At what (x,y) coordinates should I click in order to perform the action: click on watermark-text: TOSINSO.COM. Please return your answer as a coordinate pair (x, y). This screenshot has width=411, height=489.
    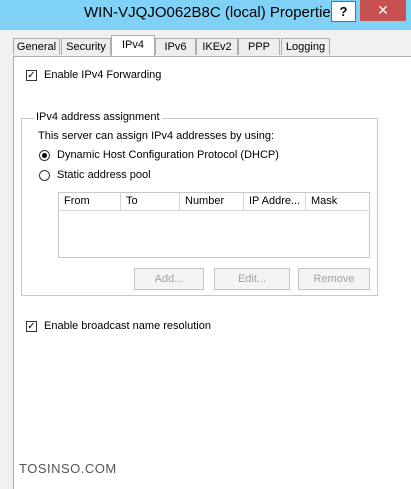
    Looking at the image, I should click on (68, 468).